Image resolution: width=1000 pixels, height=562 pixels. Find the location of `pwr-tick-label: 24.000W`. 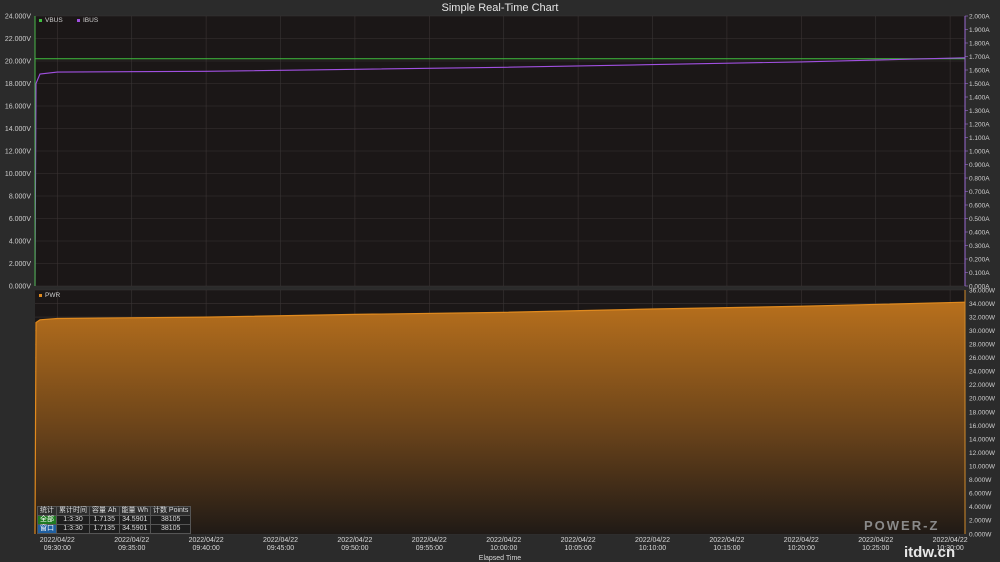

pwr-tick-label: 24.000W is located at coordinates (982, 372).